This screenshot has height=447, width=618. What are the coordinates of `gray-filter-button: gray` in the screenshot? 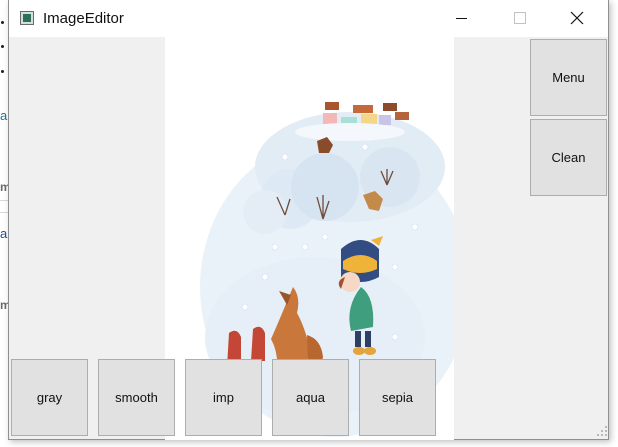 It's located at (49, 397).